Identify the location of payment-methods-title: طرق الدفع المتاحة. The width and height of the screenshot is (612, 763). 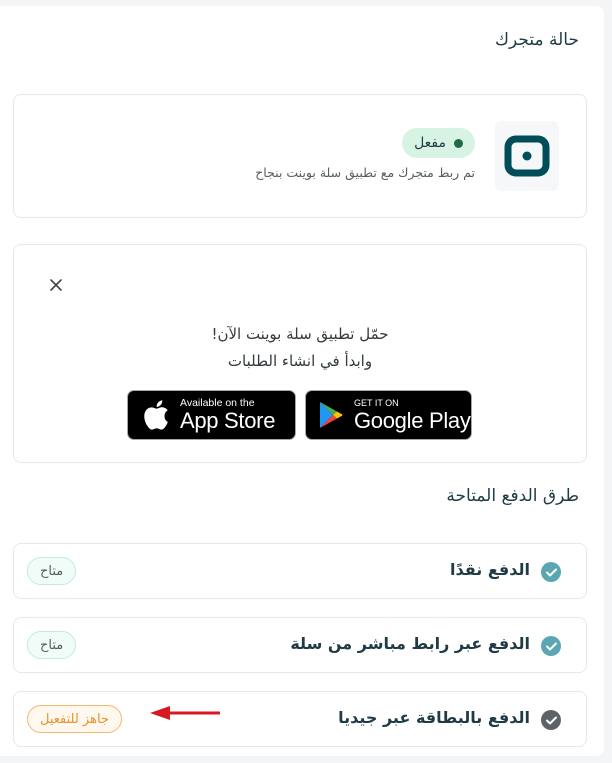
(512, 496).